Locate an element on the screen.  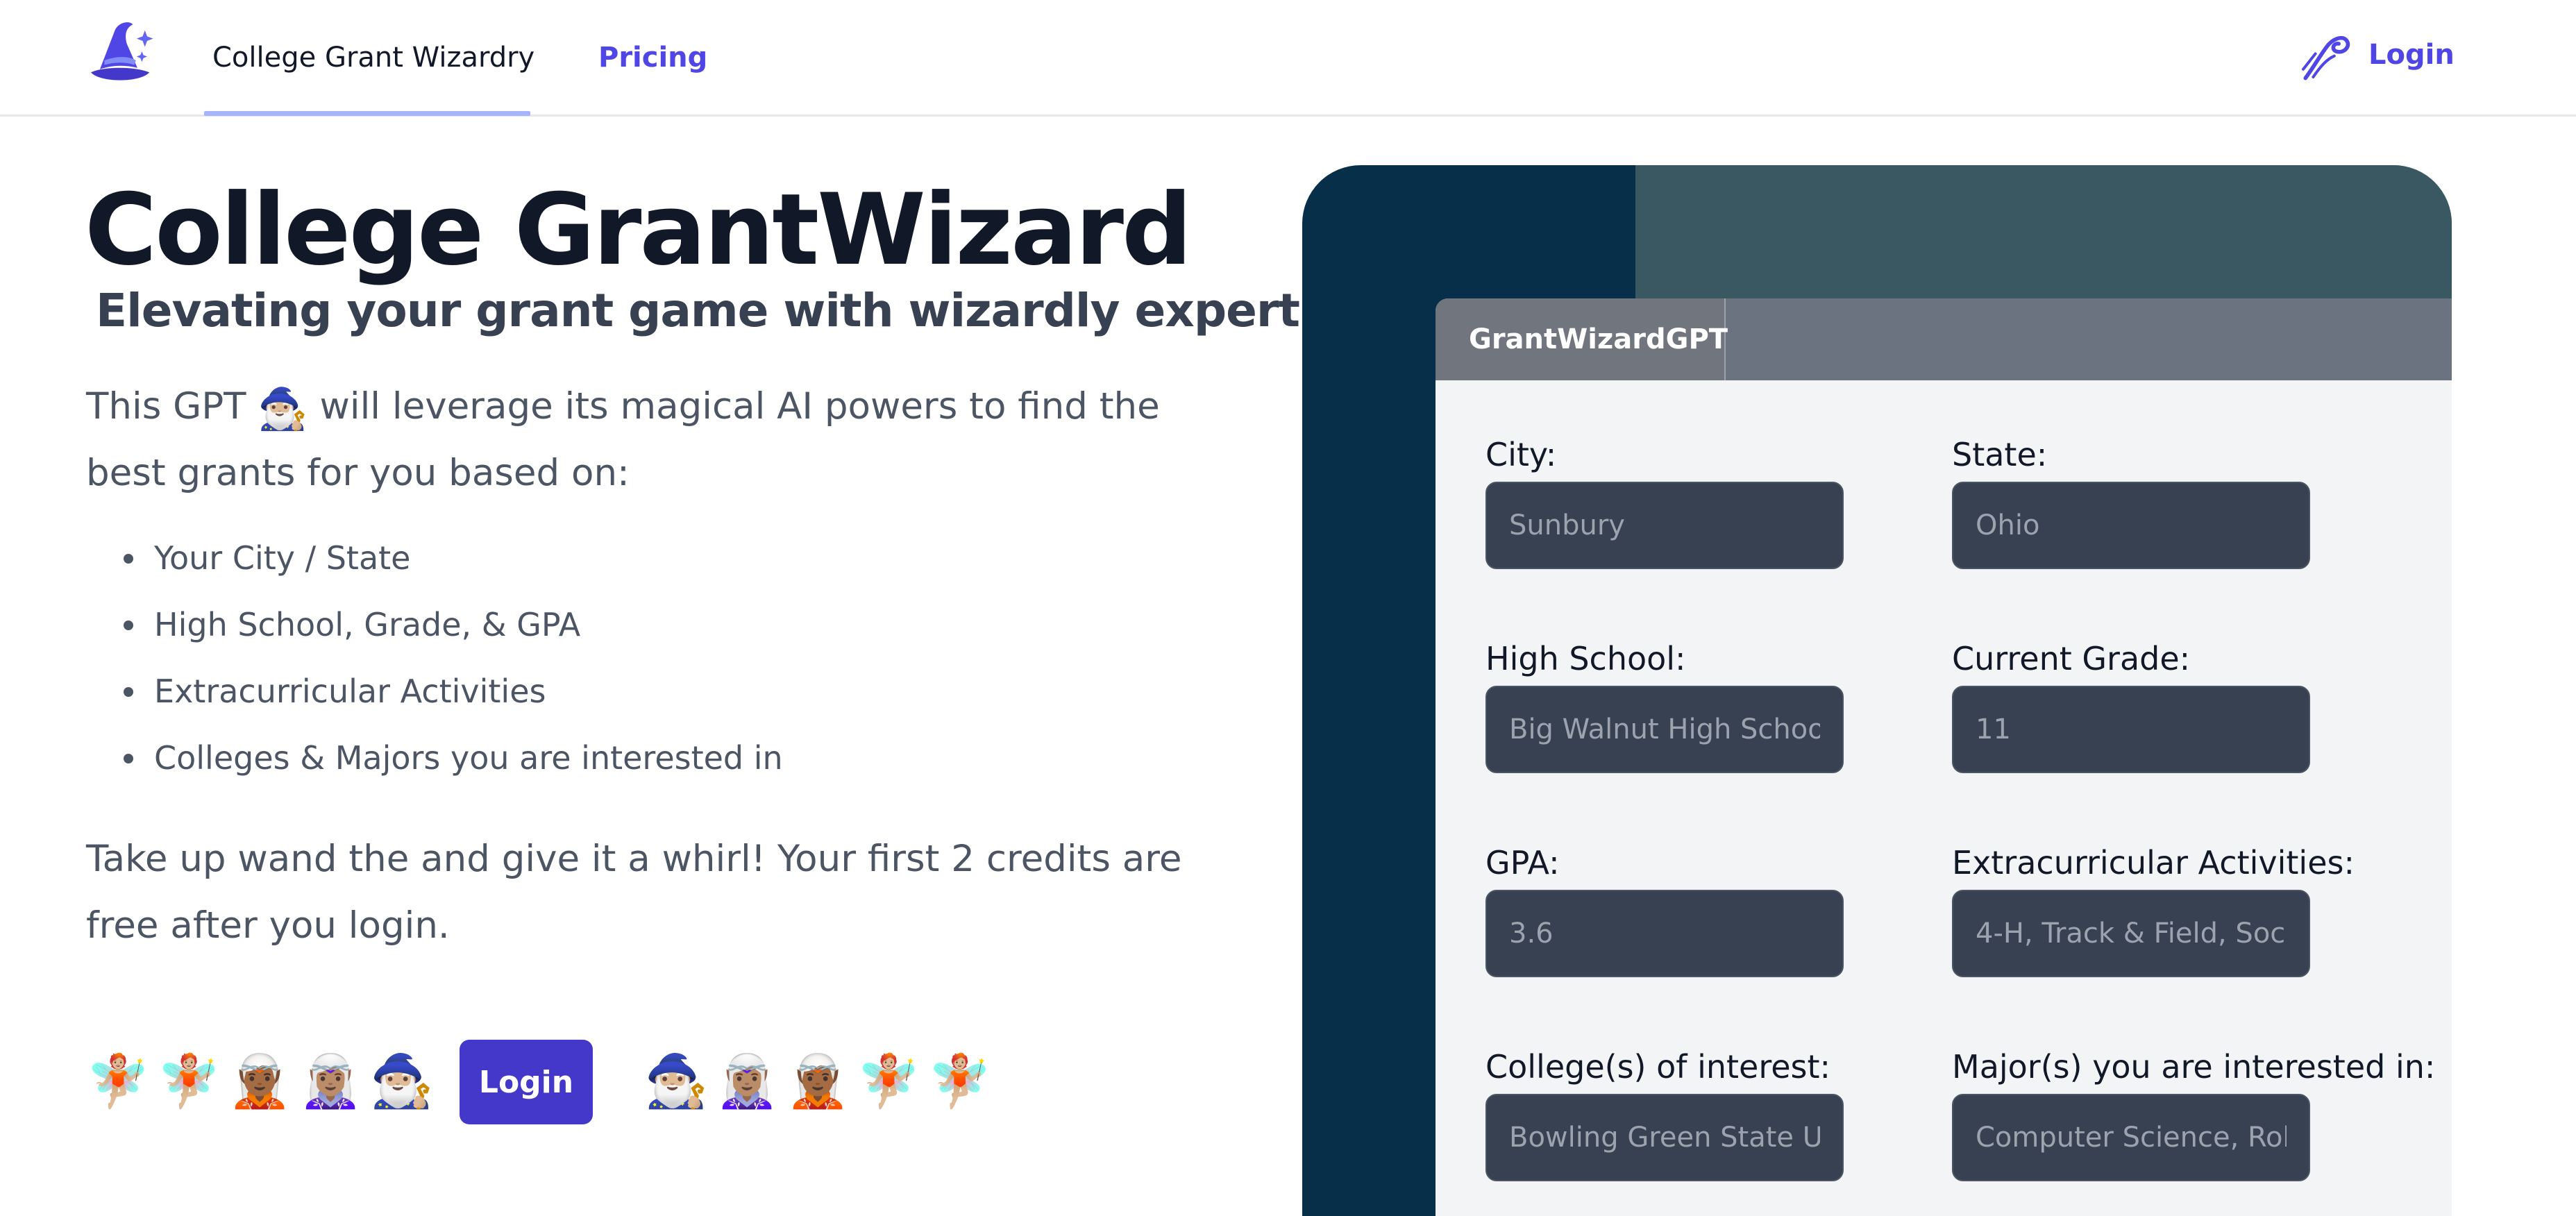
wizard-hat-icon is located at coordinates (119, 51).